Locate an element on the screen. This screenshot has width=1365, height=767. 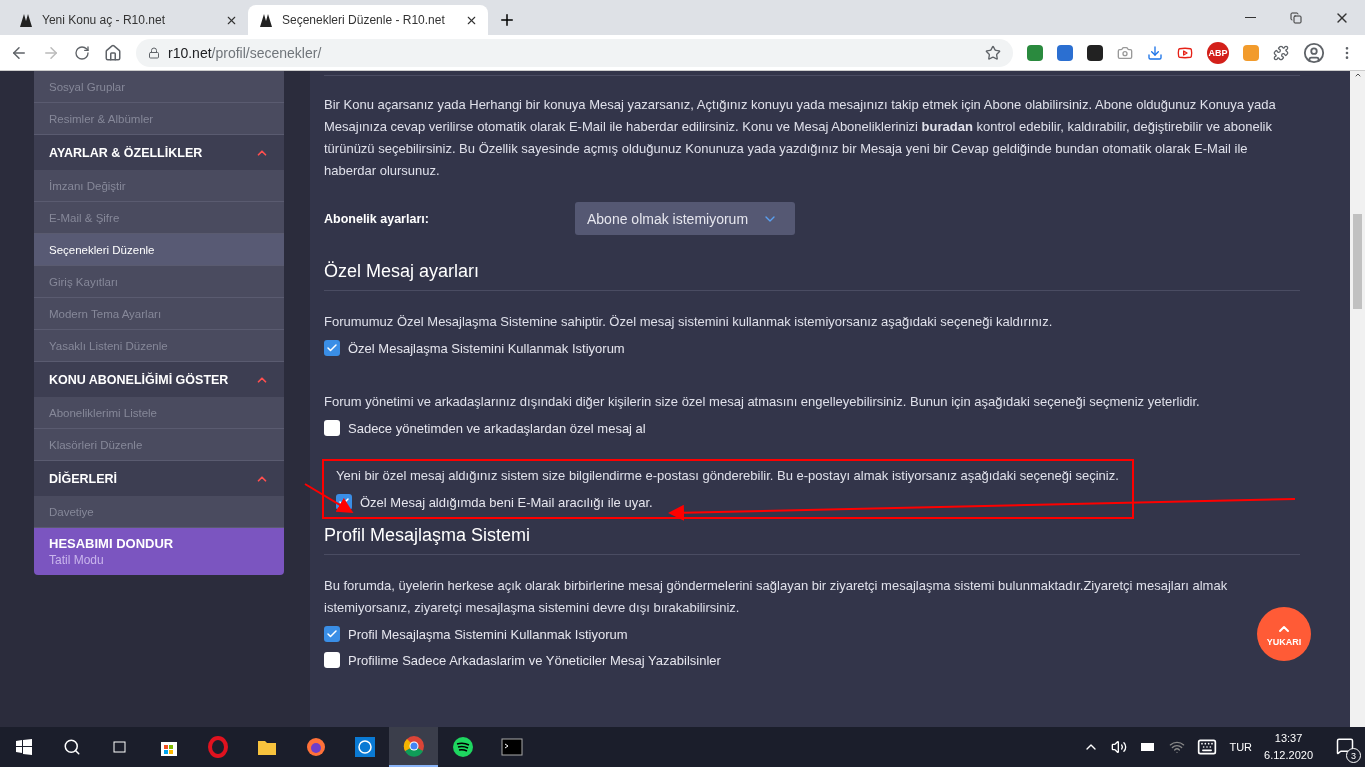
windows-icon is located at coordinates (24, 747).